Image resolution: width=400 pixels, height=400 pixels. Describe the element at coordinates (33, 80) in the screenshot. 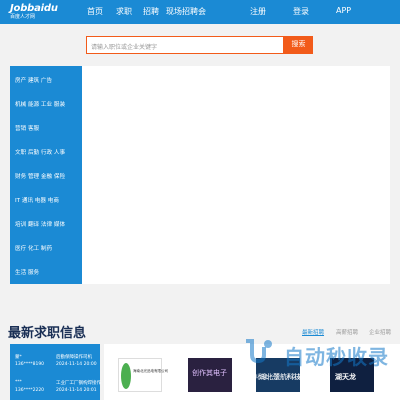

I see `category-item: 房产 建筑 广告` at that location.